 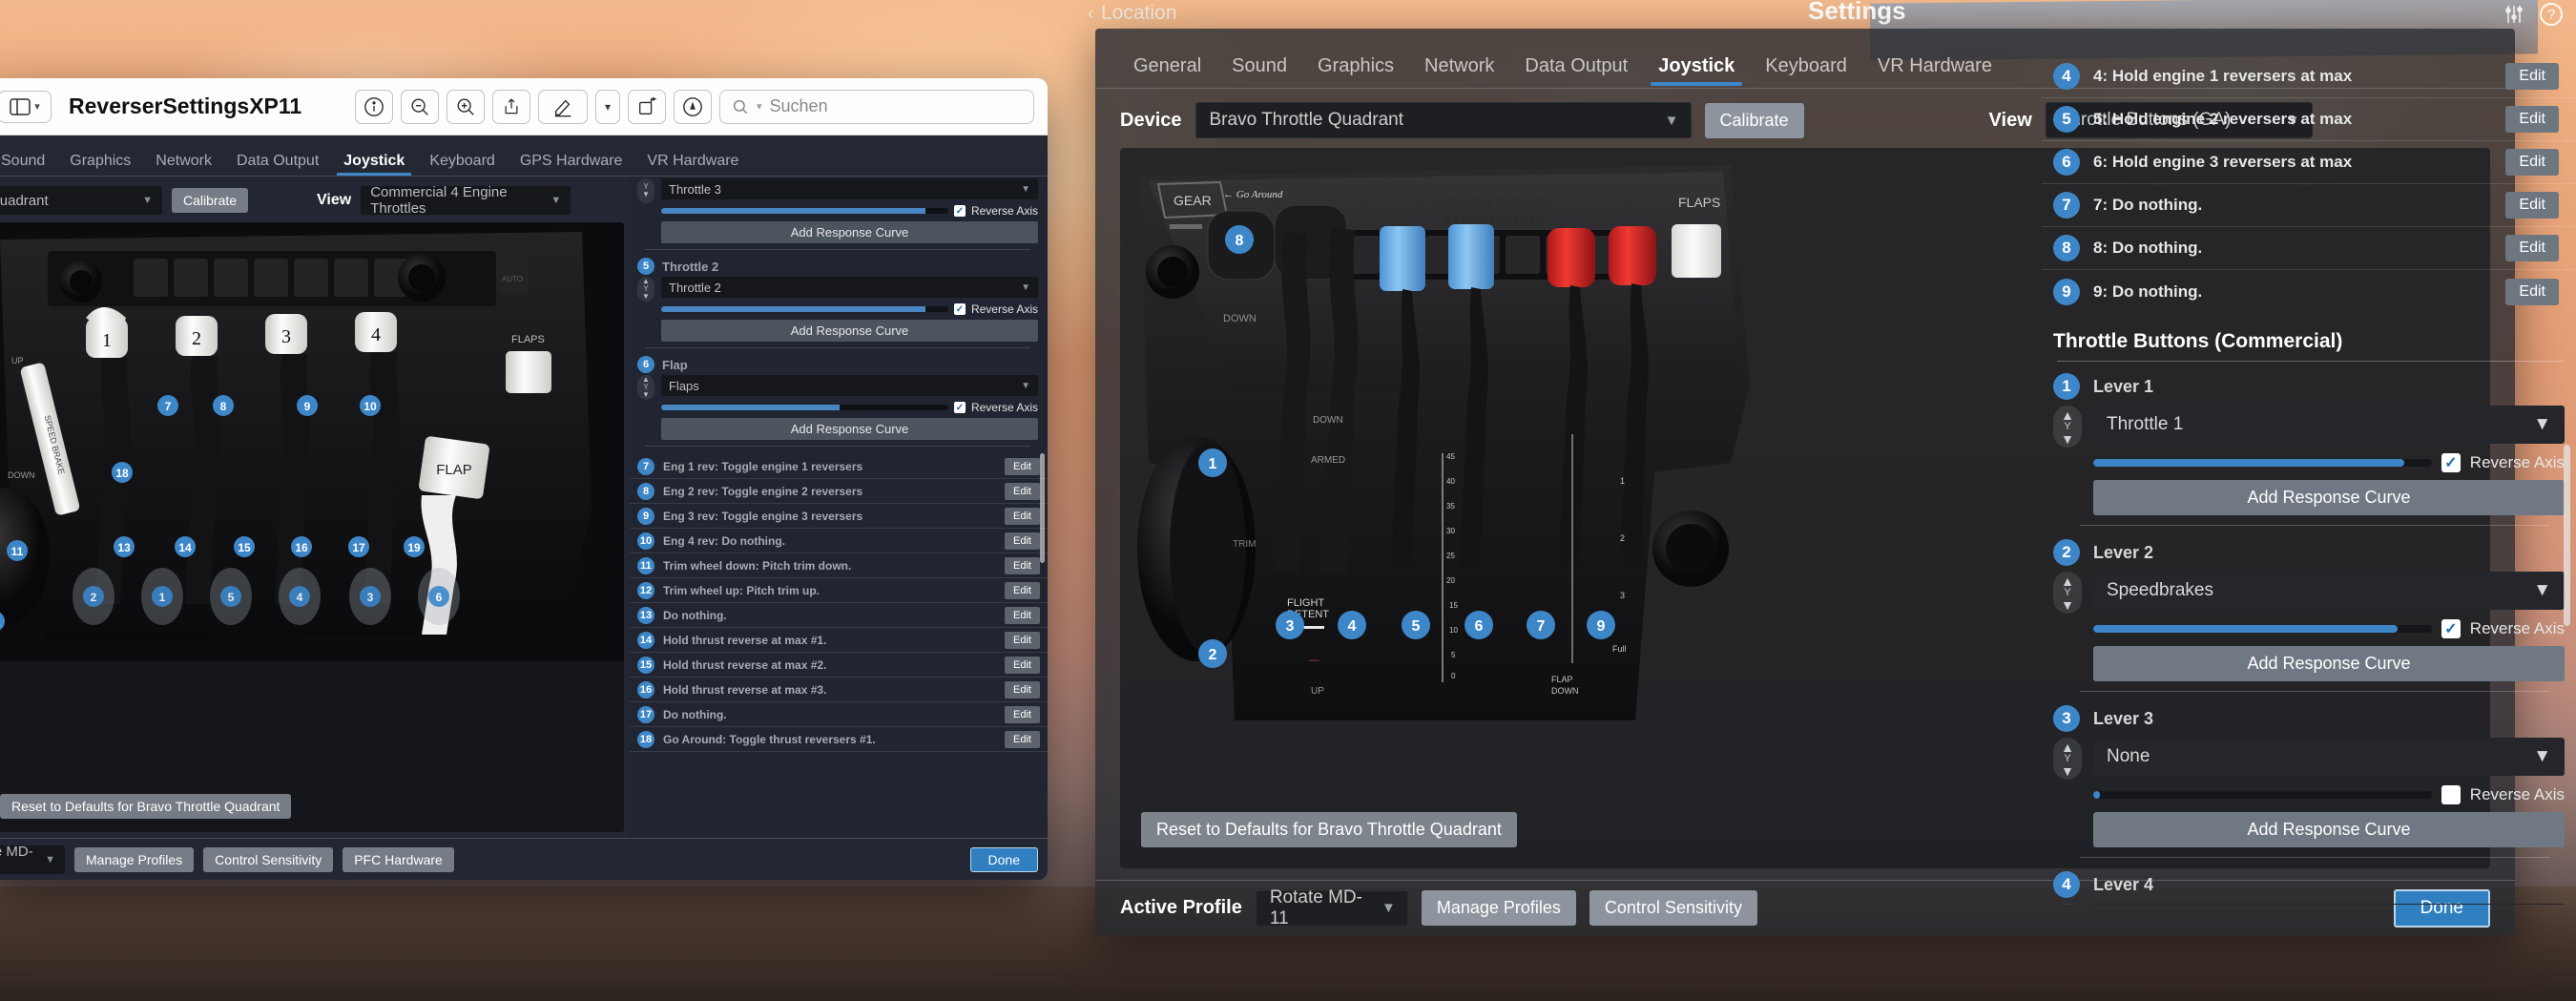 I want to click on inner-axis-dropdown: Throttle 3 ▼, so click(x=849, y=188).